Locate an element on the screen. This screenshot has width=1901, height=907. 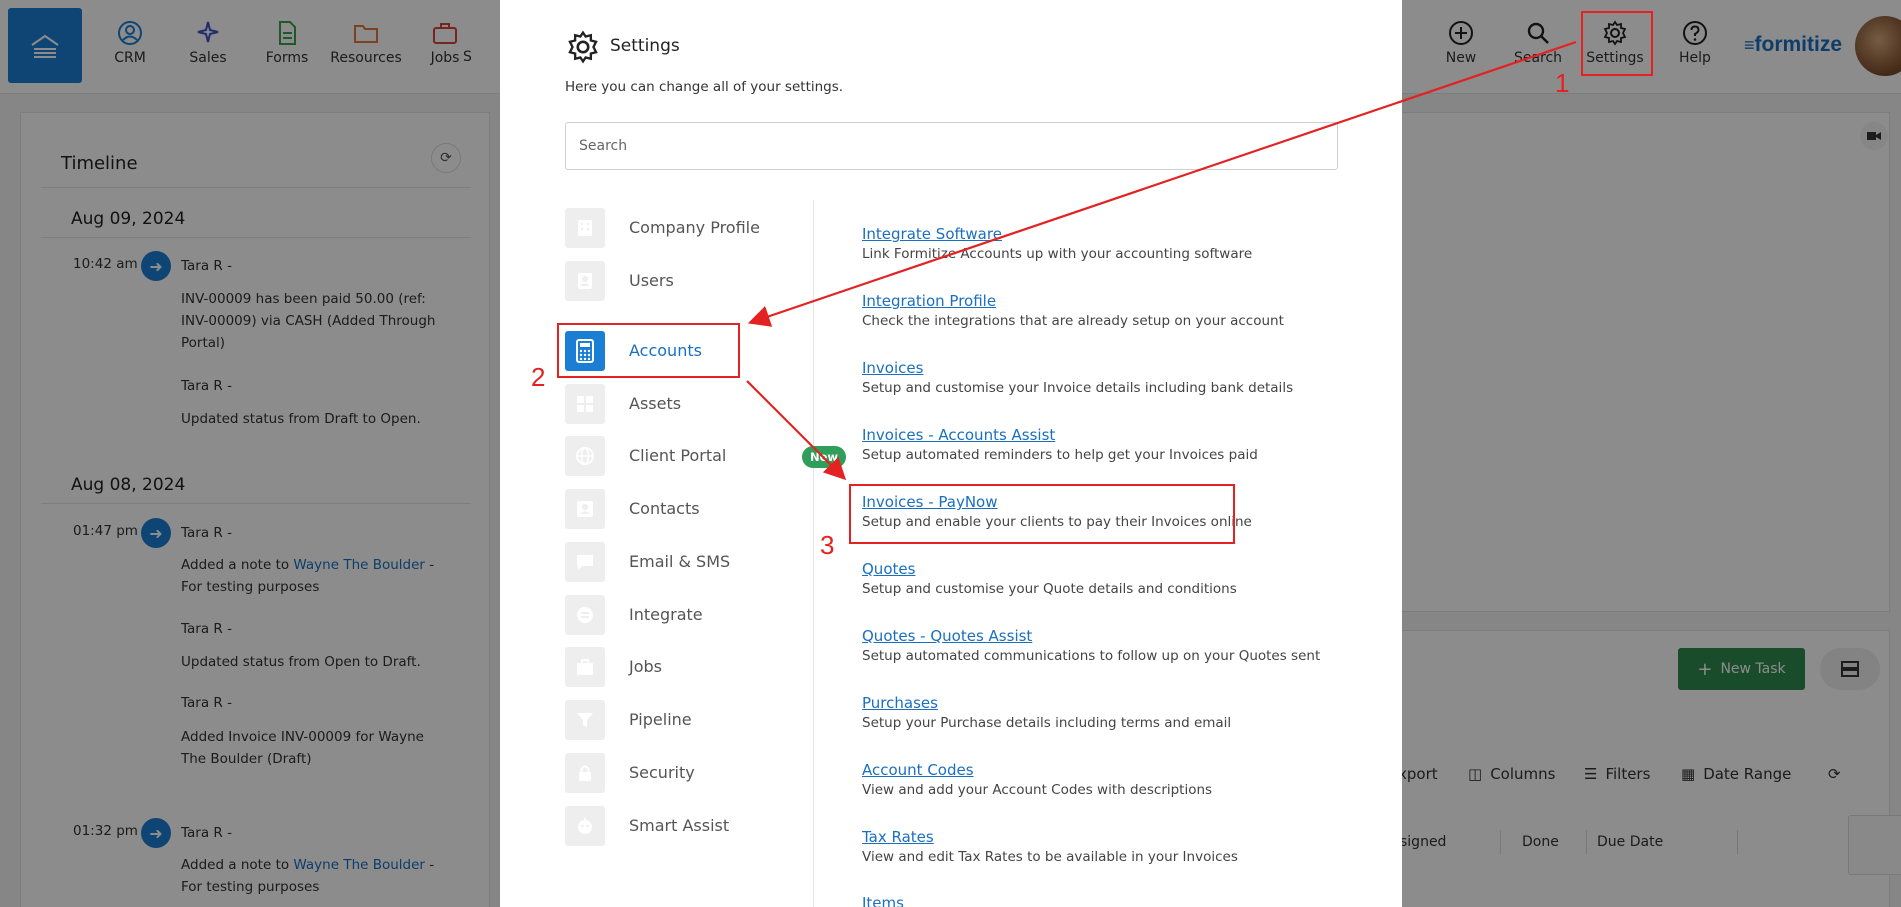
arrow-to-accounts is located at coordinates (1162, 183).